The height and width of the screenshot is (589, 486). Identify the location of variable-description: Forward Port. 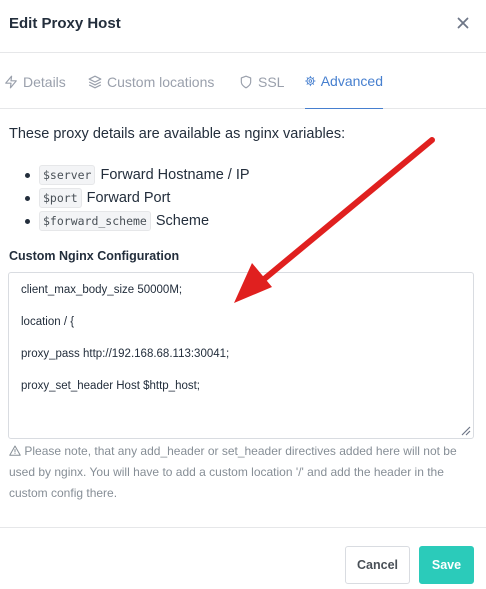
(128, 198).